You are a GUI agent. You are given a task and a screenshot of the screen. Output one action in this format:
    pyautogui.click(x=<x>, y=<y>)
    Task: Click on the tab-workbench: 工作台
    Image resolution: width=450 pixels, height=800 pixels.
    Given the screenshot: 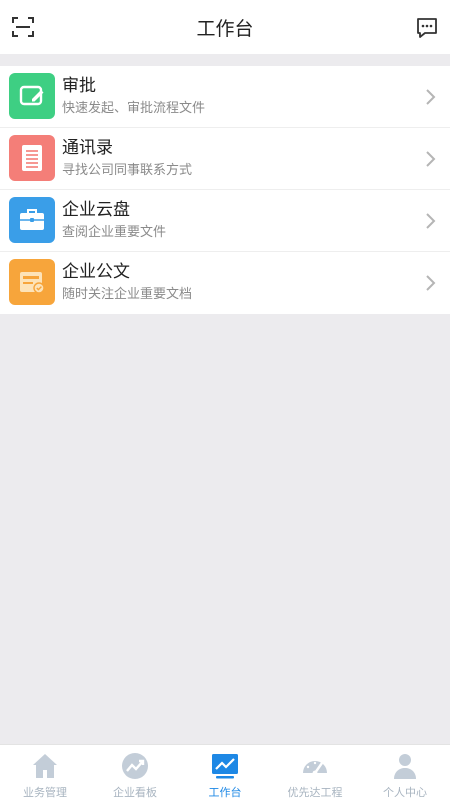 What is the action you would take?
    pyautogui.click(x=225, y=772)
    